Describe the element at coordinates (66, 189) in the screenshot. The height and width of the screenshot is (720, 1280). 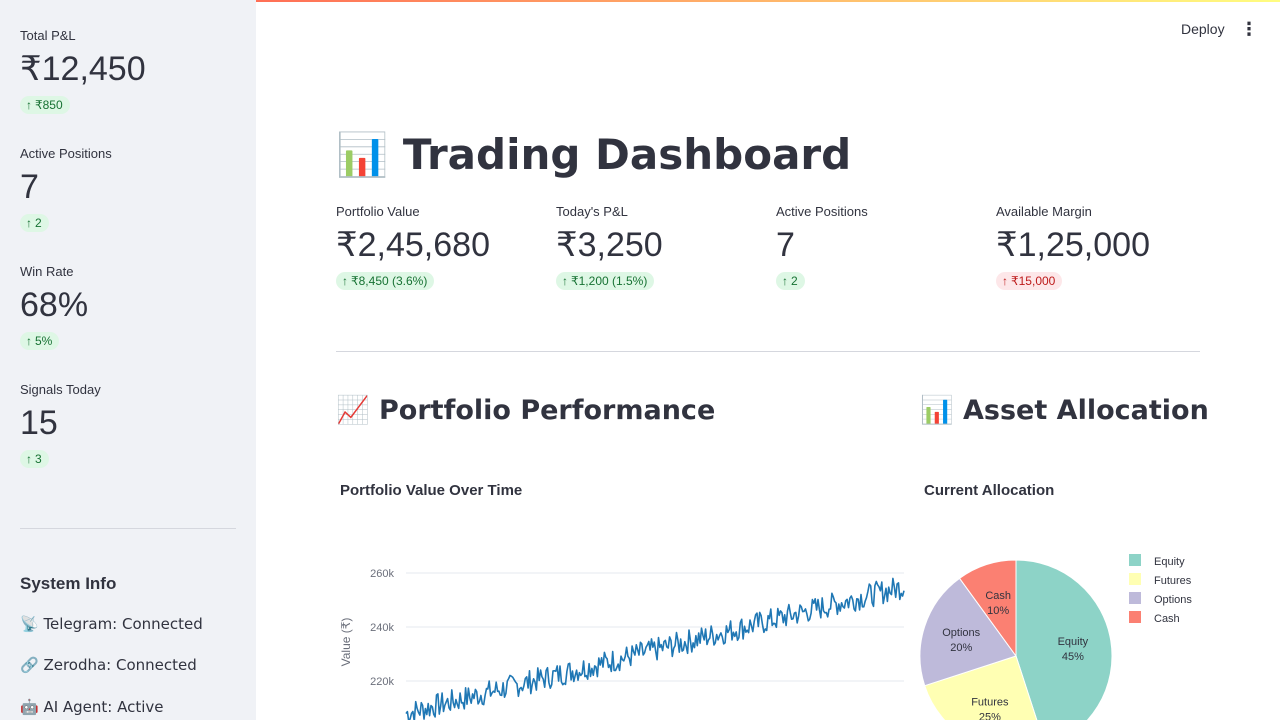
I see `sidebar-metric-active-positions: Active Positions 7 ↑ 2` at that location.